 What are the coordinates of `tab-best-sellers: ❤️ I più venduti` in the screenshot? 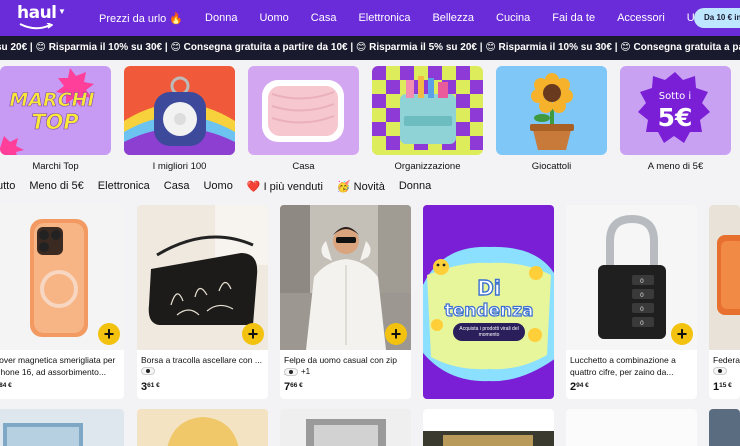 It's located at (285, 186).